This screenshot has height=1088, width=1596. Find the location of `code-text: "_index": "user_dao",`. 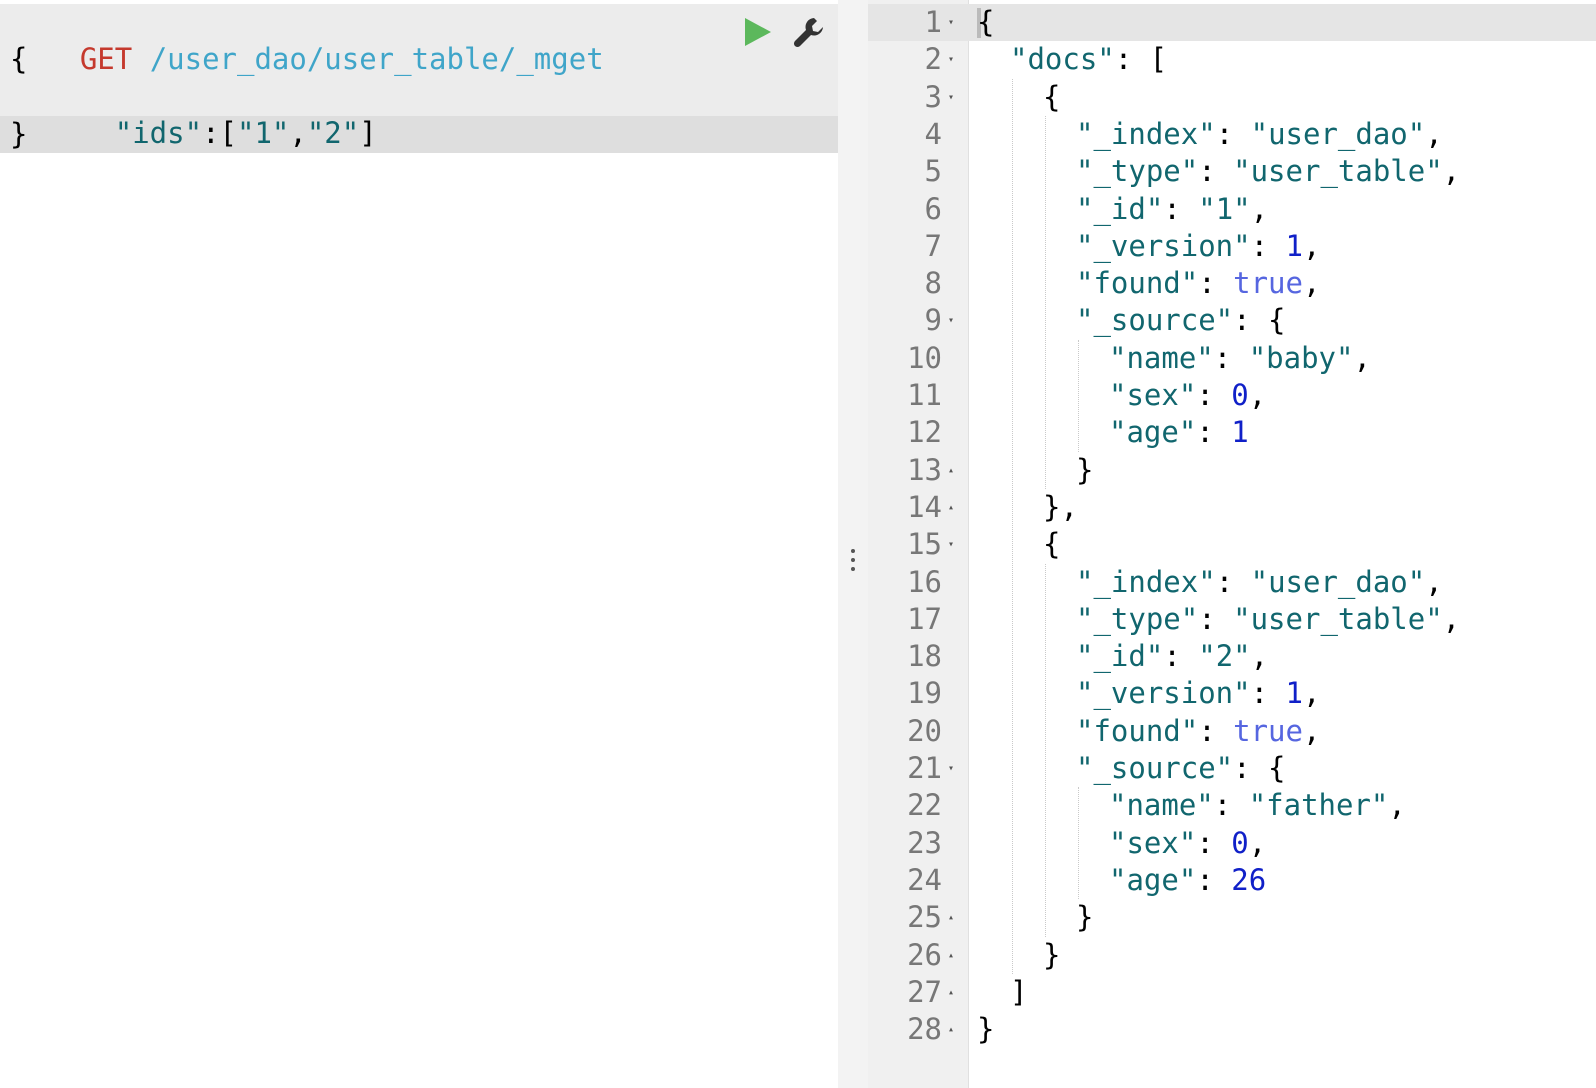

code-text: "_index": "user_dao", is located at coordinates (1259, 134).